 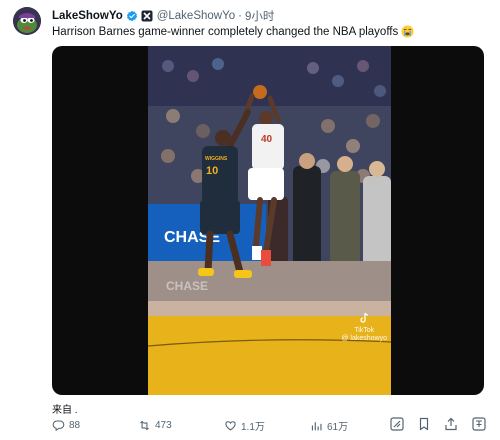 What do you see at coordinates (407, 31) in the screenshot?
I see `loudly-crying-face-icon` at bounding box center [407, 31].